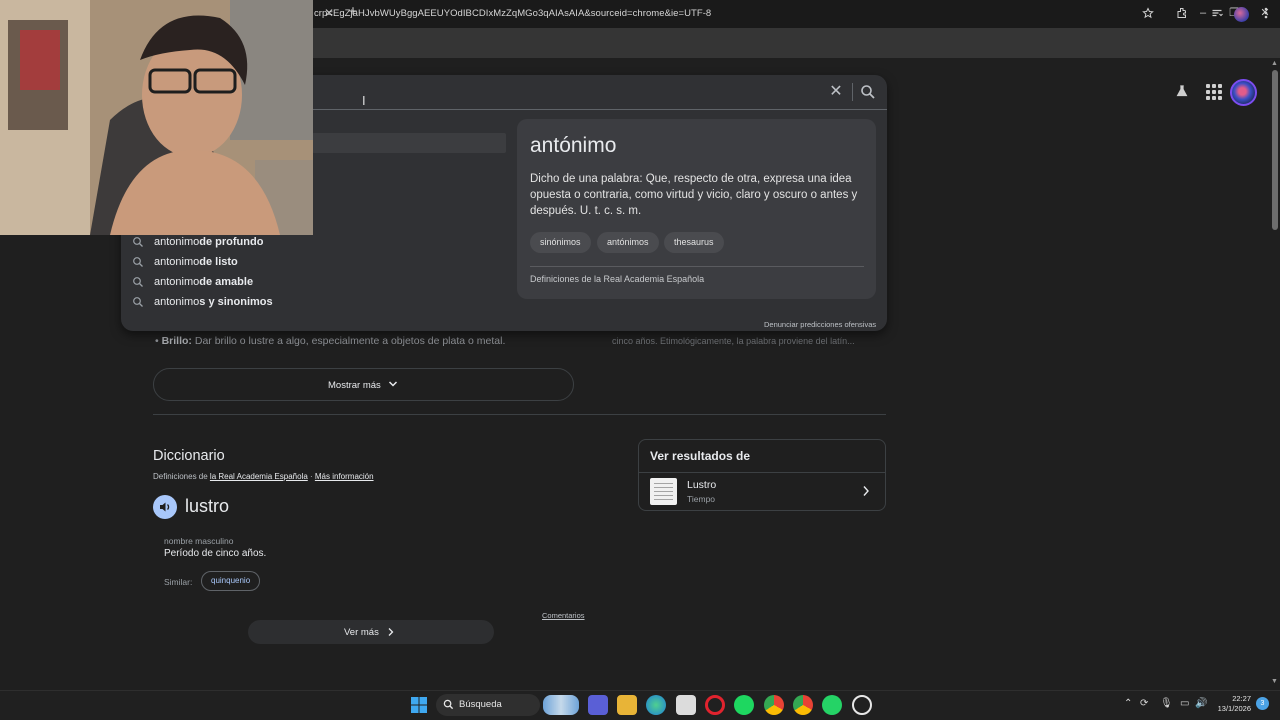  What do you see at coordinates (563, 615) in the screenshot?
I see `comments-link: Comentarios` at bounding box center [563, 615].